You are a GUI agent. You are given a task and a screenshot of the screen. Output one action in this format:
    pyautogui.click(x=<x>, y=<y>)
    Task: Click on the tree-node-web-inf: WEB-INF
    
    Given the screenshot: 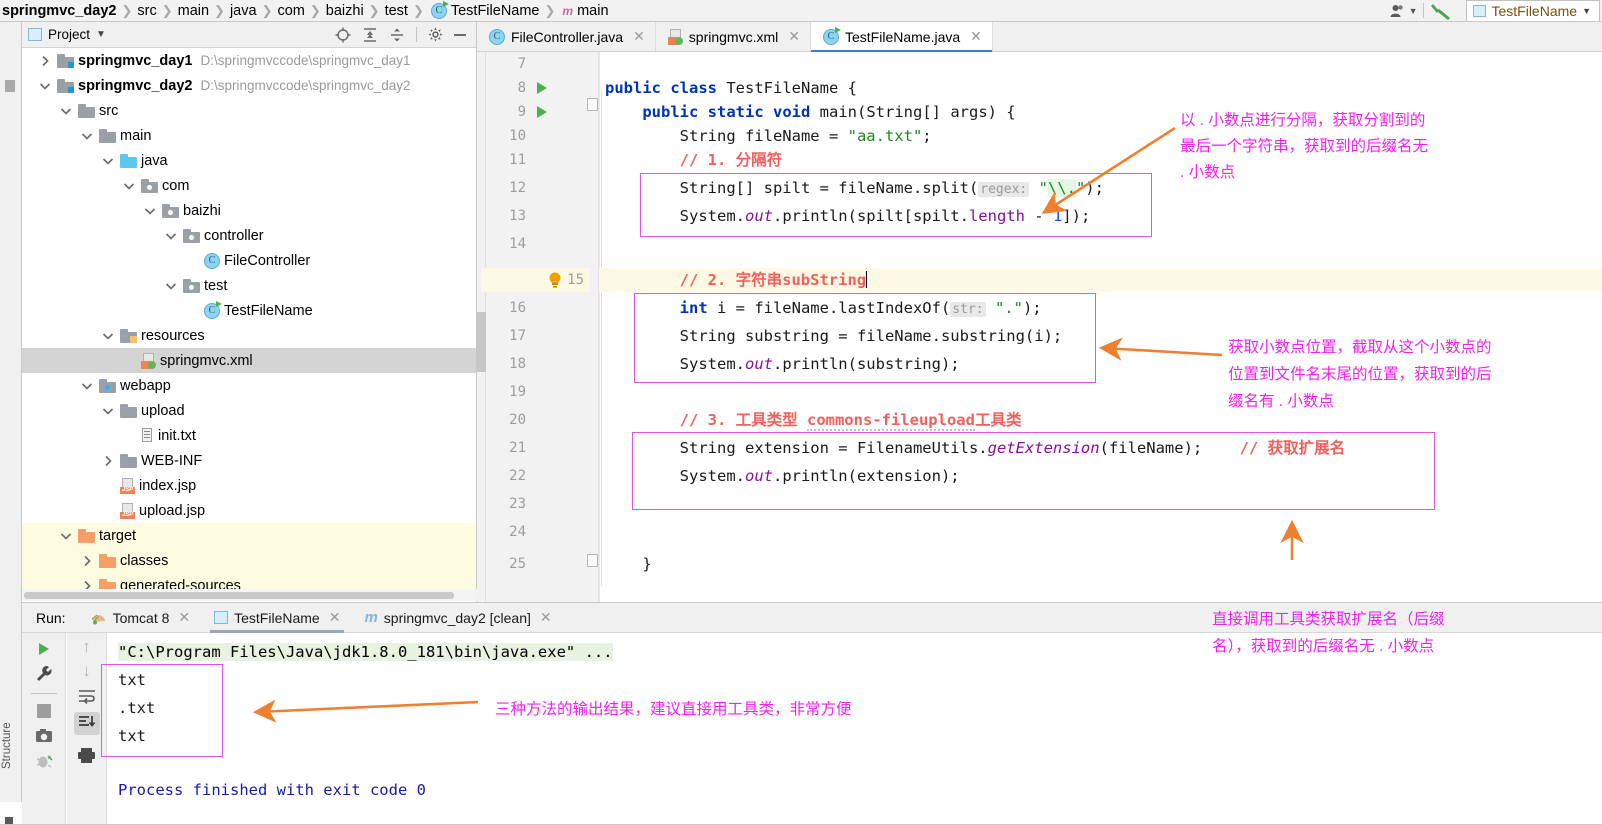 What is the action you would take?
    pyautogui.click(x=249, y=460)
    